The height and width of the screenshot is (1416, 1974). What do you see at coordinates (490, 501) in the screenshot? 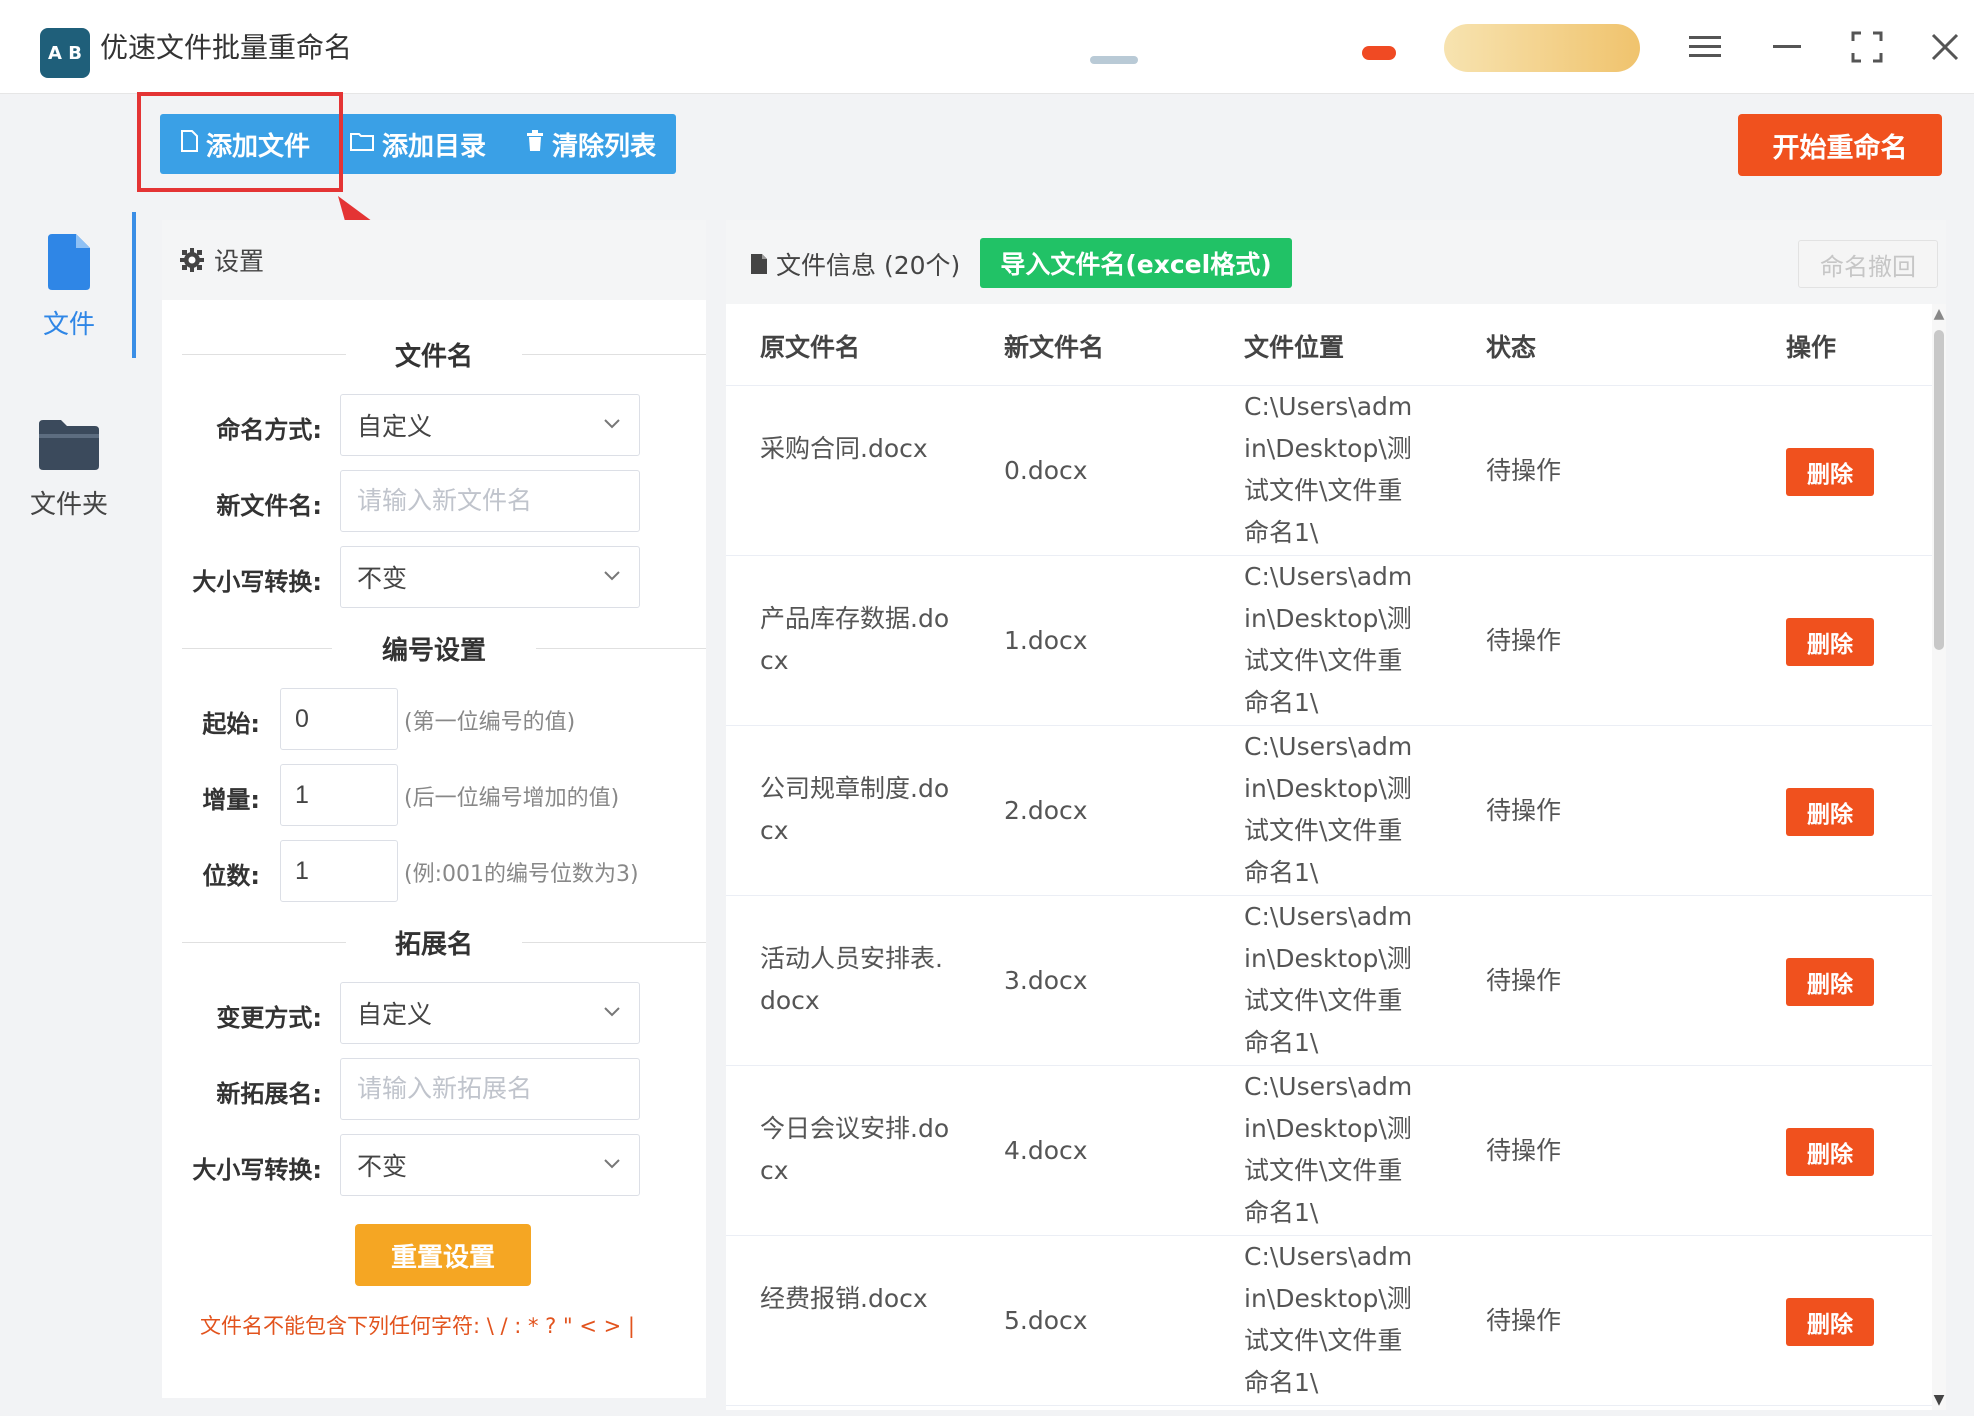
I see `new-name-input` at bounding box center [490, 501].